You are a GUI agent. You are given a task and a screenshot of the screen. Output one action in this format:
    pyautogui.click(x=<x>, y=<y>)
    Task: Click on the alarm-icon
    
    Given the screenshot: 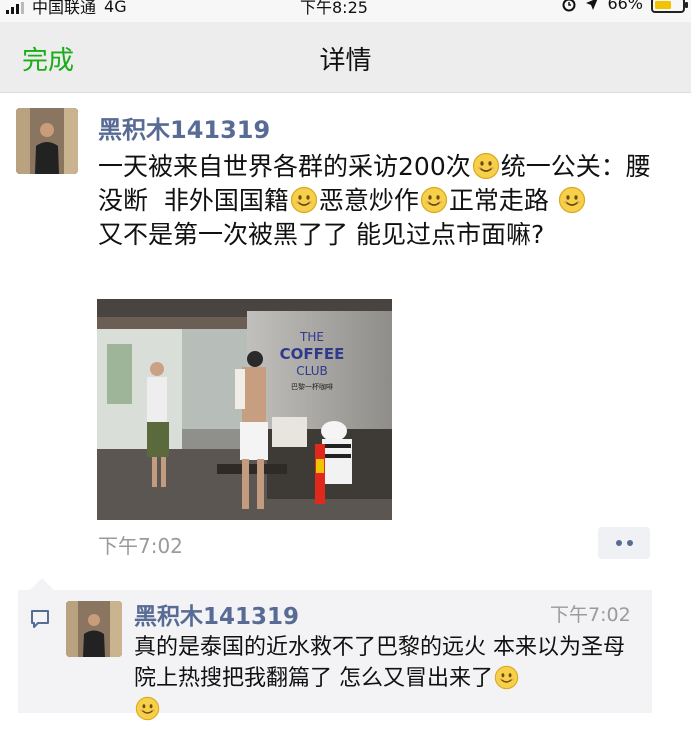 What is the action you would take?
    pyautogui.click(x=569, y=5)
    